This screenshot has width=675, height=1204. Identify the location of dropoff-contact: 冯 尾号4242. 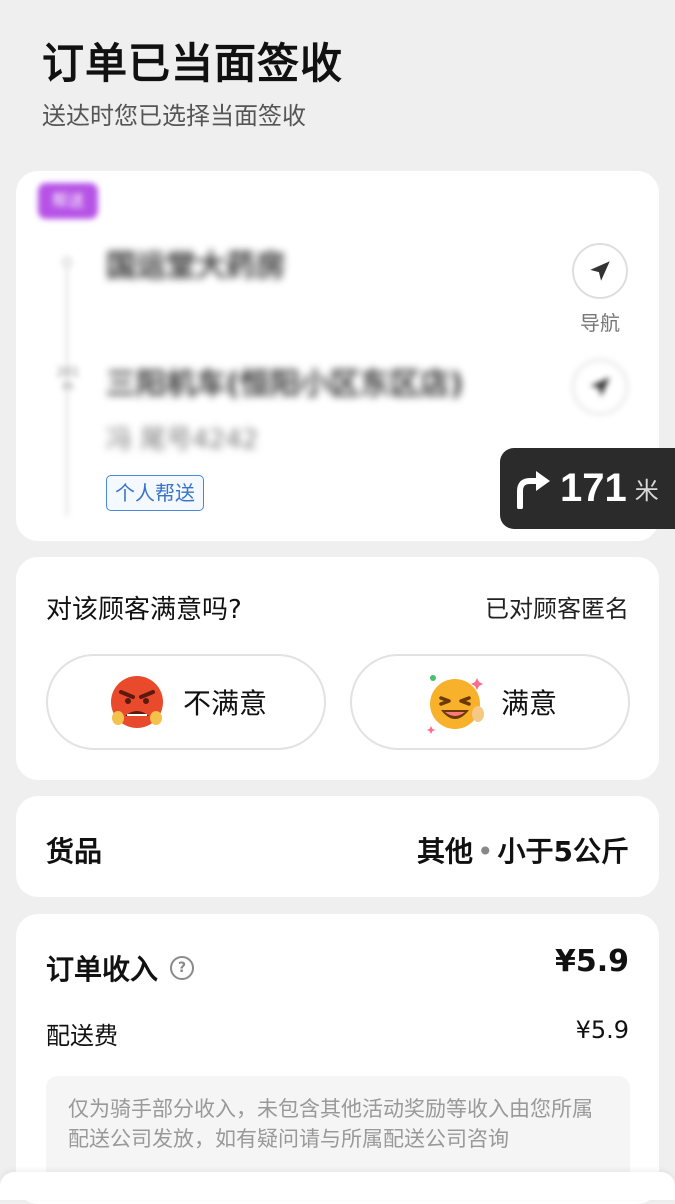
(182, 440).